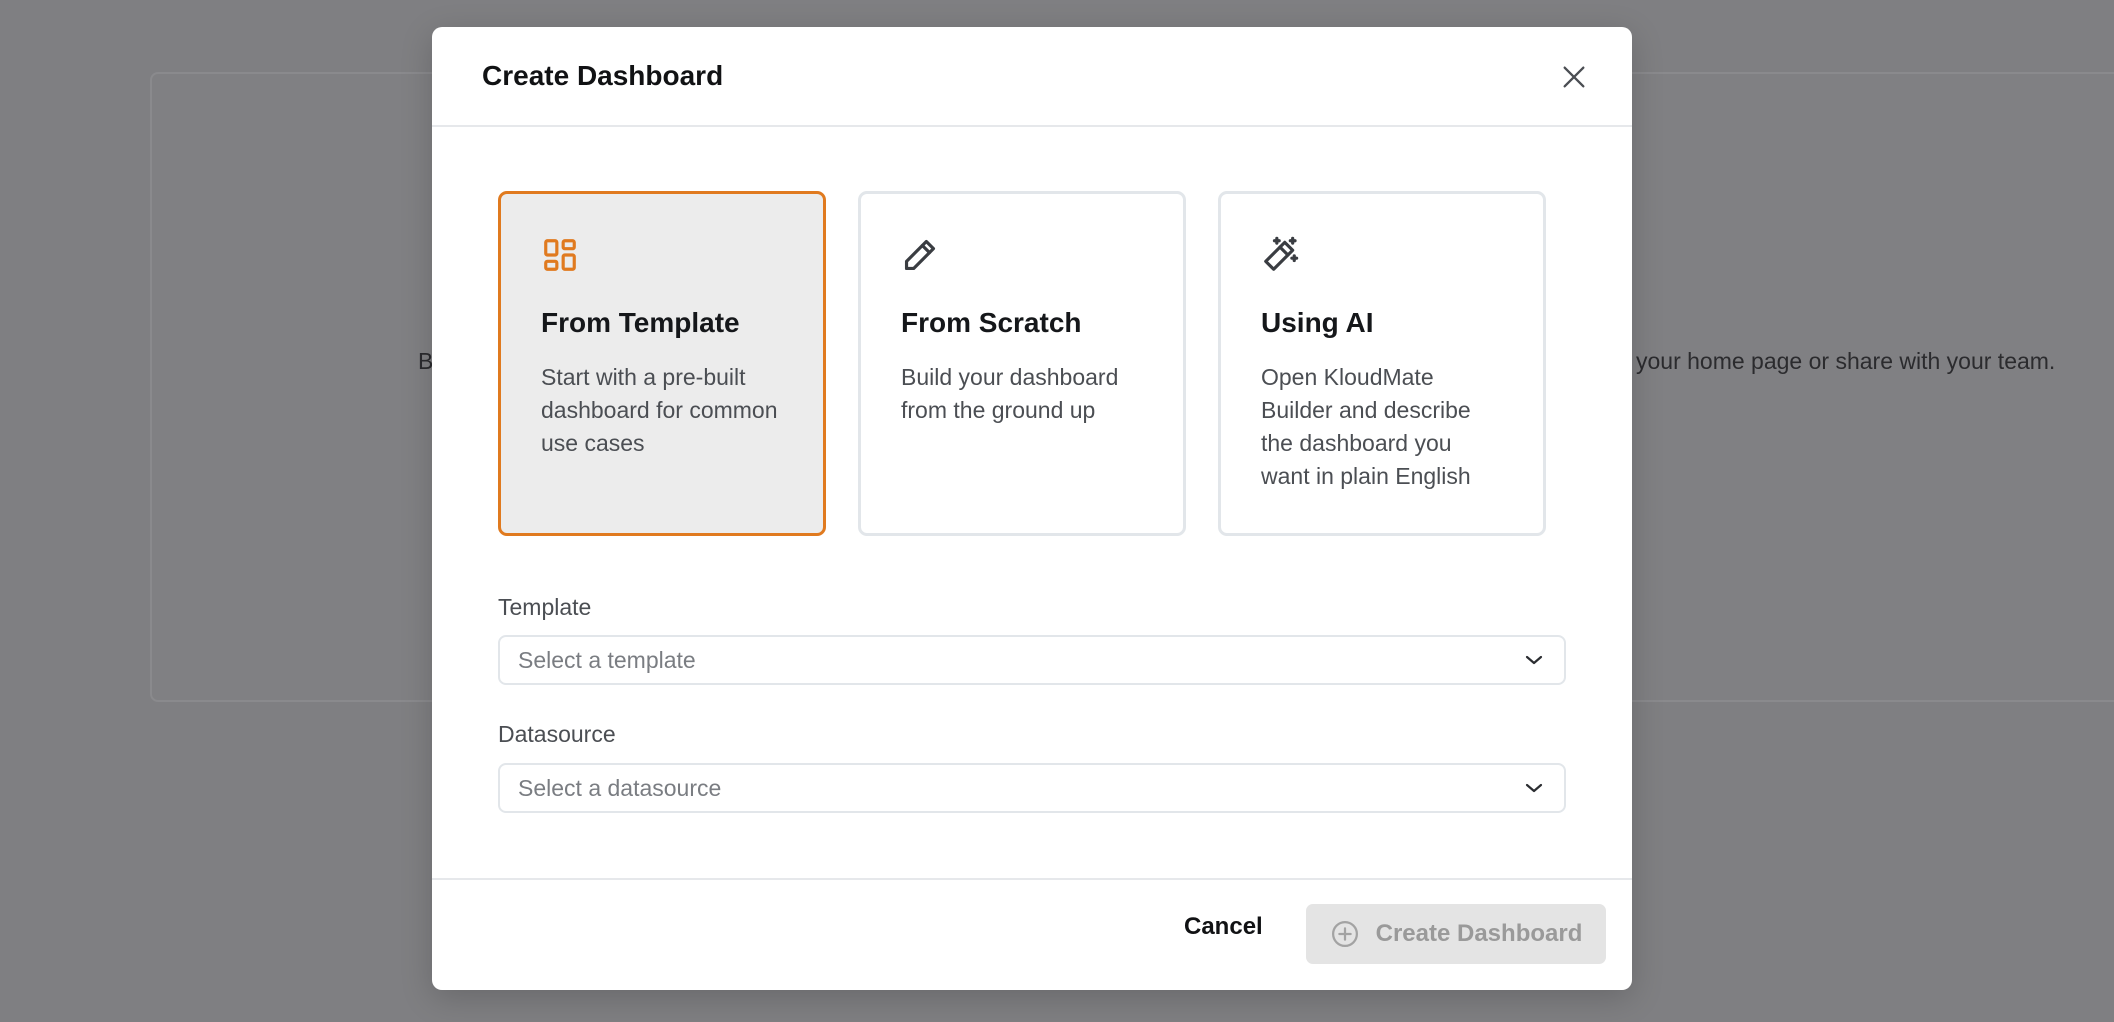  I want to click on datasource-label: Datasource, so click(557, 734).